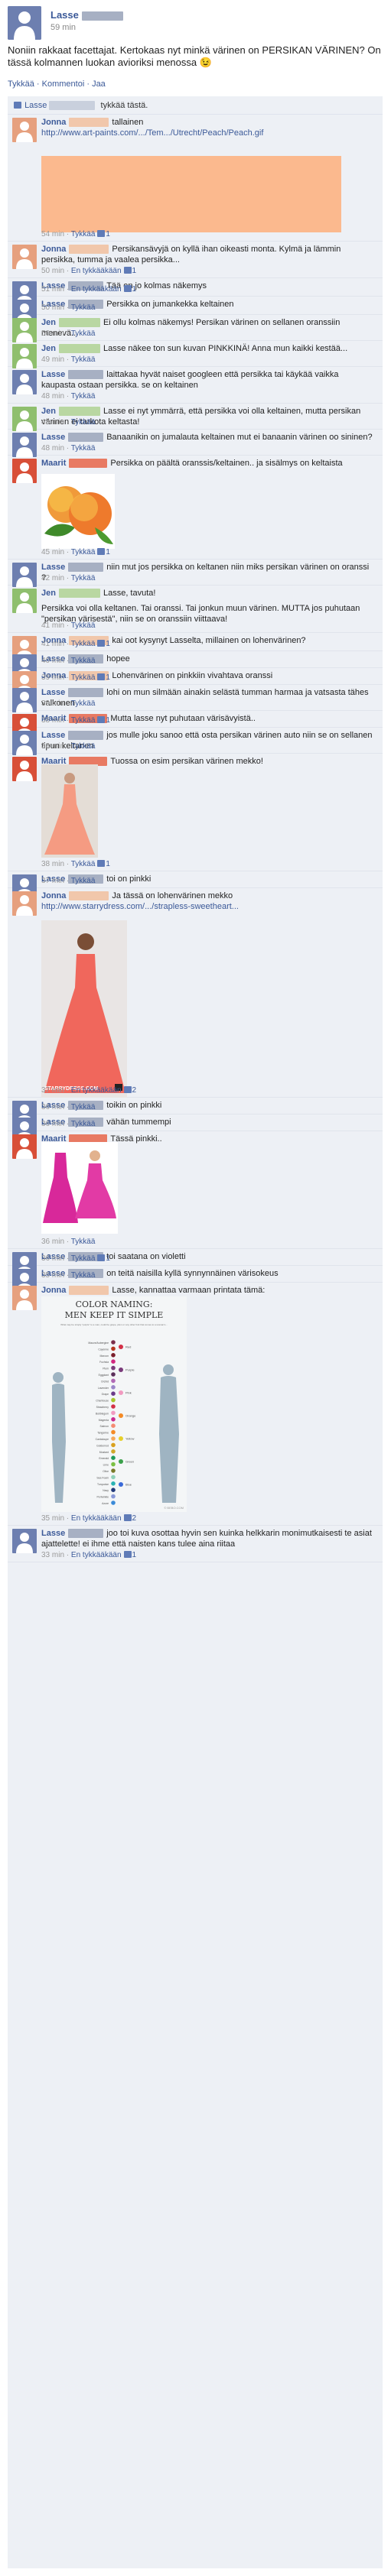 This screenshot has width=391, height=2576. What do you see at coordinates (79, 1188) in the screenshot?
I see `pink-dresses-photo` at bounding box center [79, 1188].